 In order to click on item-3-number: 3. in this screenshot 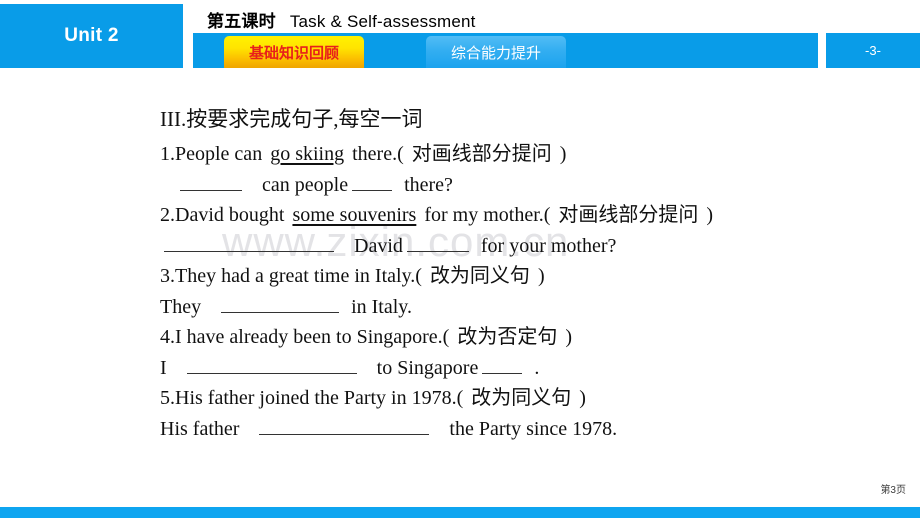, I will do `click(167, 276)`.